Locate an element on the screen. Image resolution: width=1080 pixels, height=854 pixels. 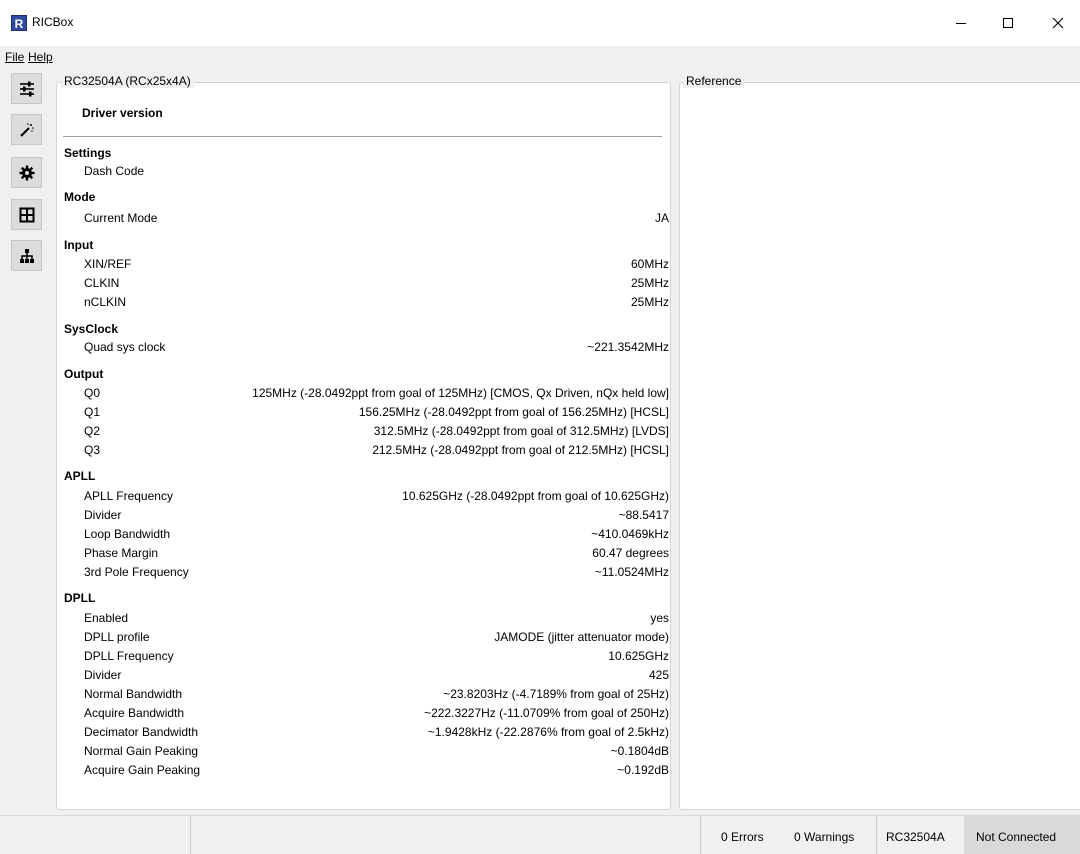
divider is located at coordinates (362, 136).